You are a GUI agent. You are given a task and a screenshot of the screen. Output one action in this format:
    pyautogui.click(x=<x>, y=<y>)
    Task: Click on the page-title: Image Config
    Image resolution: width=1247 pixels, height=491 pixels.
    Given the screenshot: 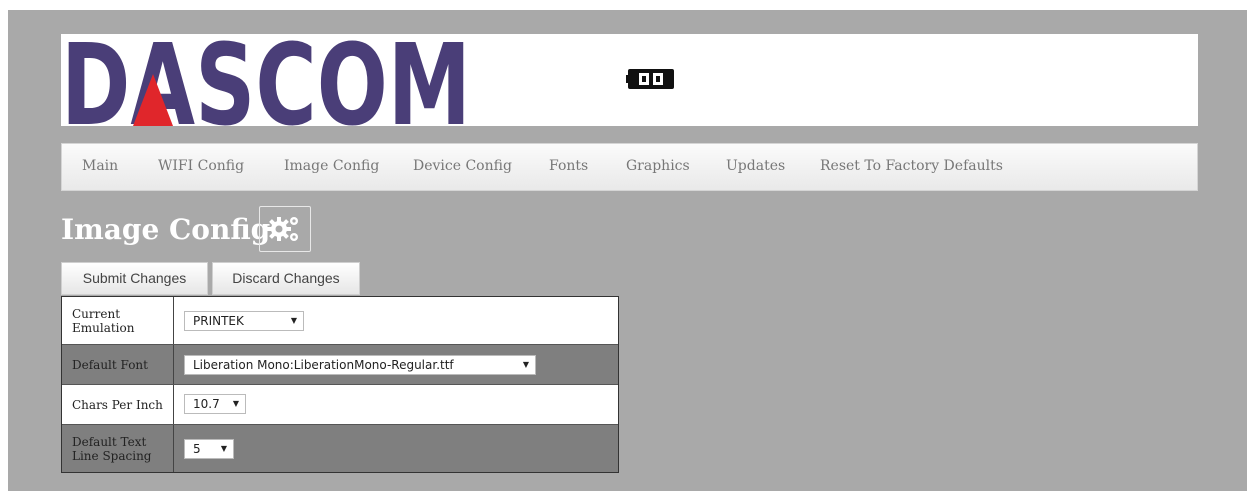 What is the action you would take?
    pyautogui.click(x=166, y=229)
    